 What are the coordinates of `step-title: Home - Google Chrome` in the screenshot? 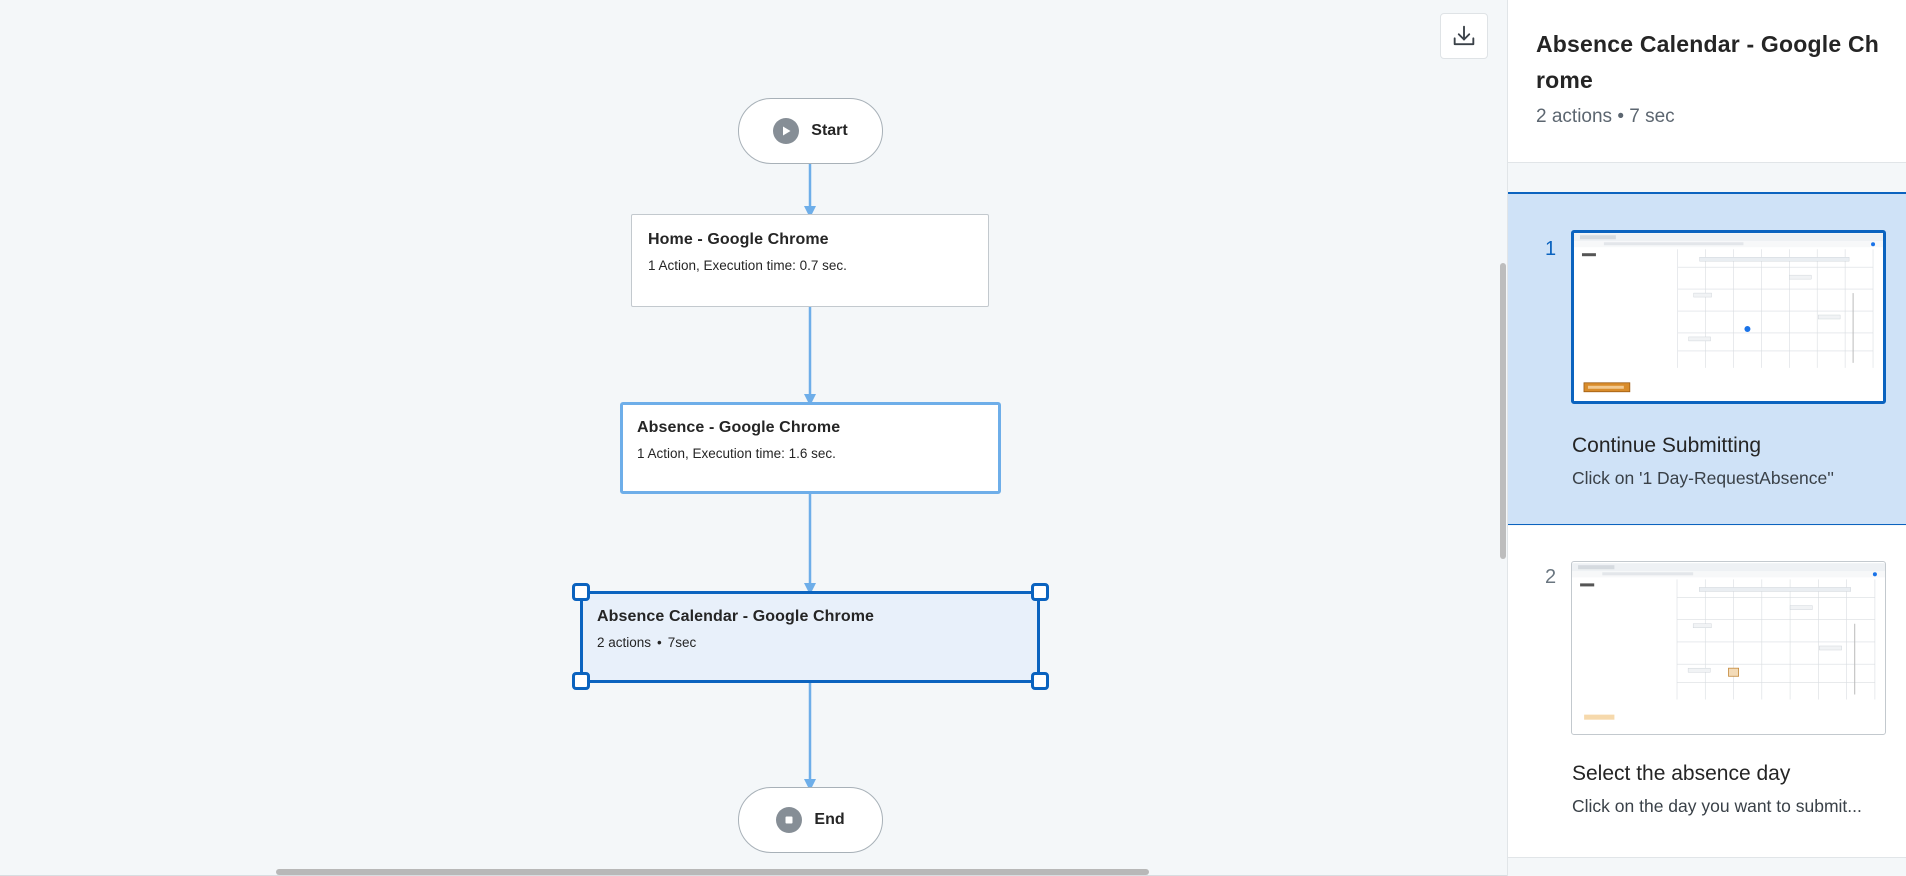 It's located at (738, 239).